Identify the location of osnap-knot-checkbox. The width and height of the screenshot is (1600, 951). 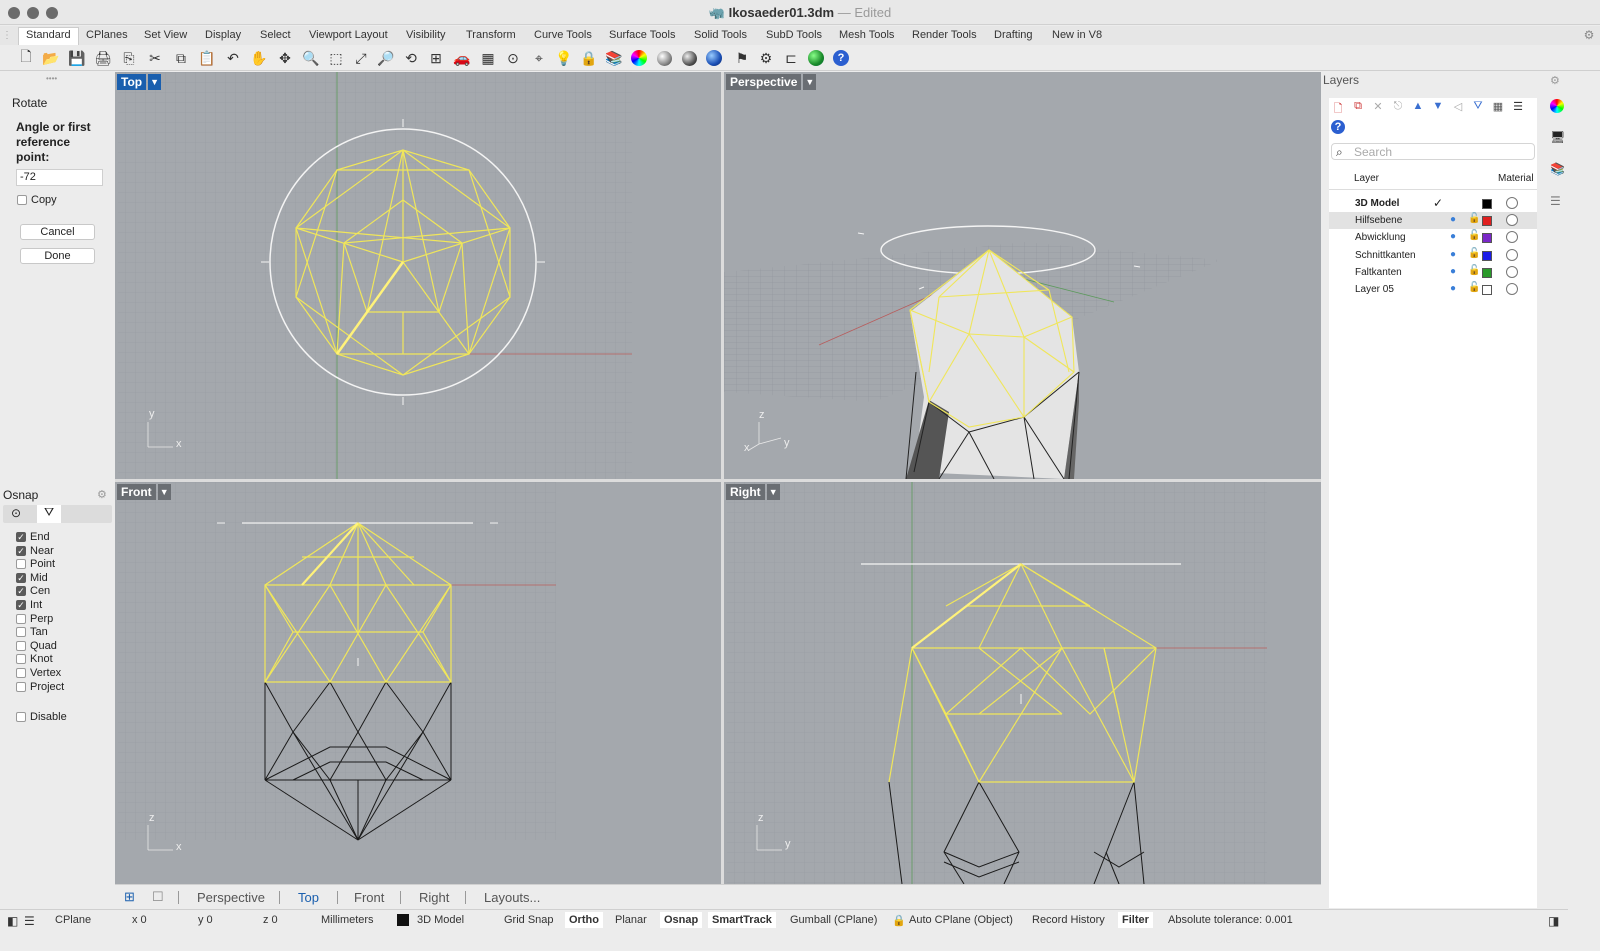
(21, 659).